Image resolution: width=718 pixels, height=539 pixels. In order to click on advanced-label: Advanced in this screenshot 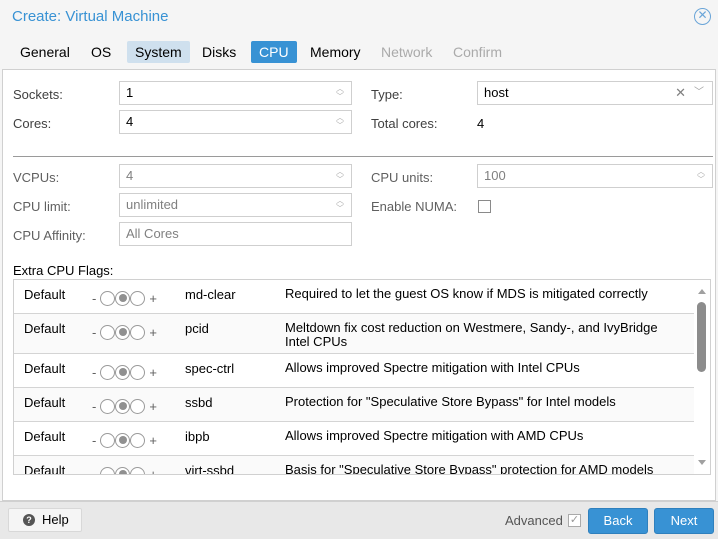, I will do `click(534, 520)`.